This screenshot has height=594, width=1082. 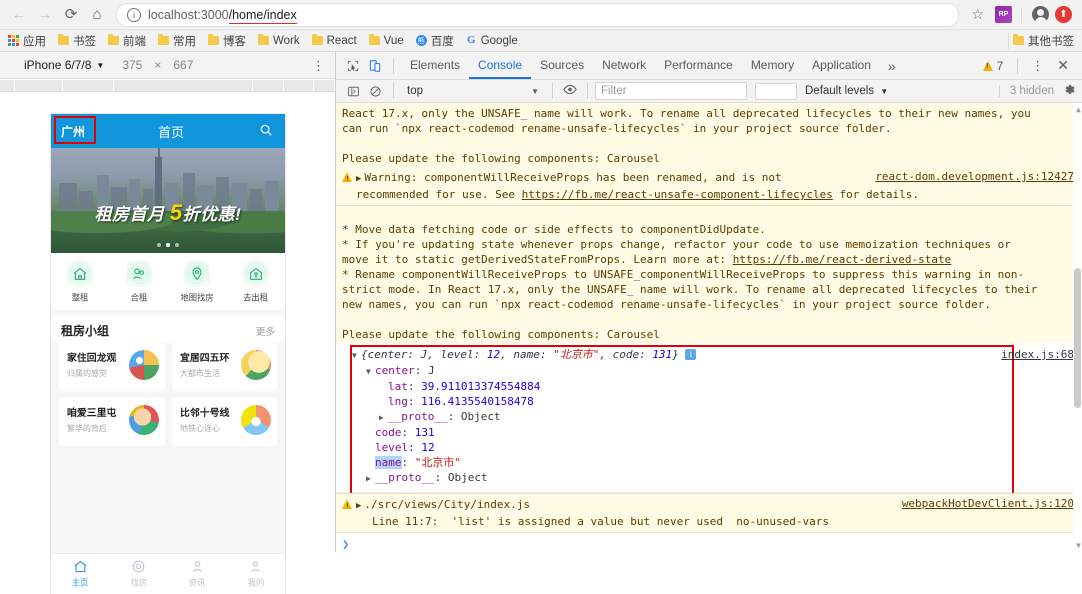 I want to click on devtools-options-kebab: ⋮, so click(x=1037, y=65).